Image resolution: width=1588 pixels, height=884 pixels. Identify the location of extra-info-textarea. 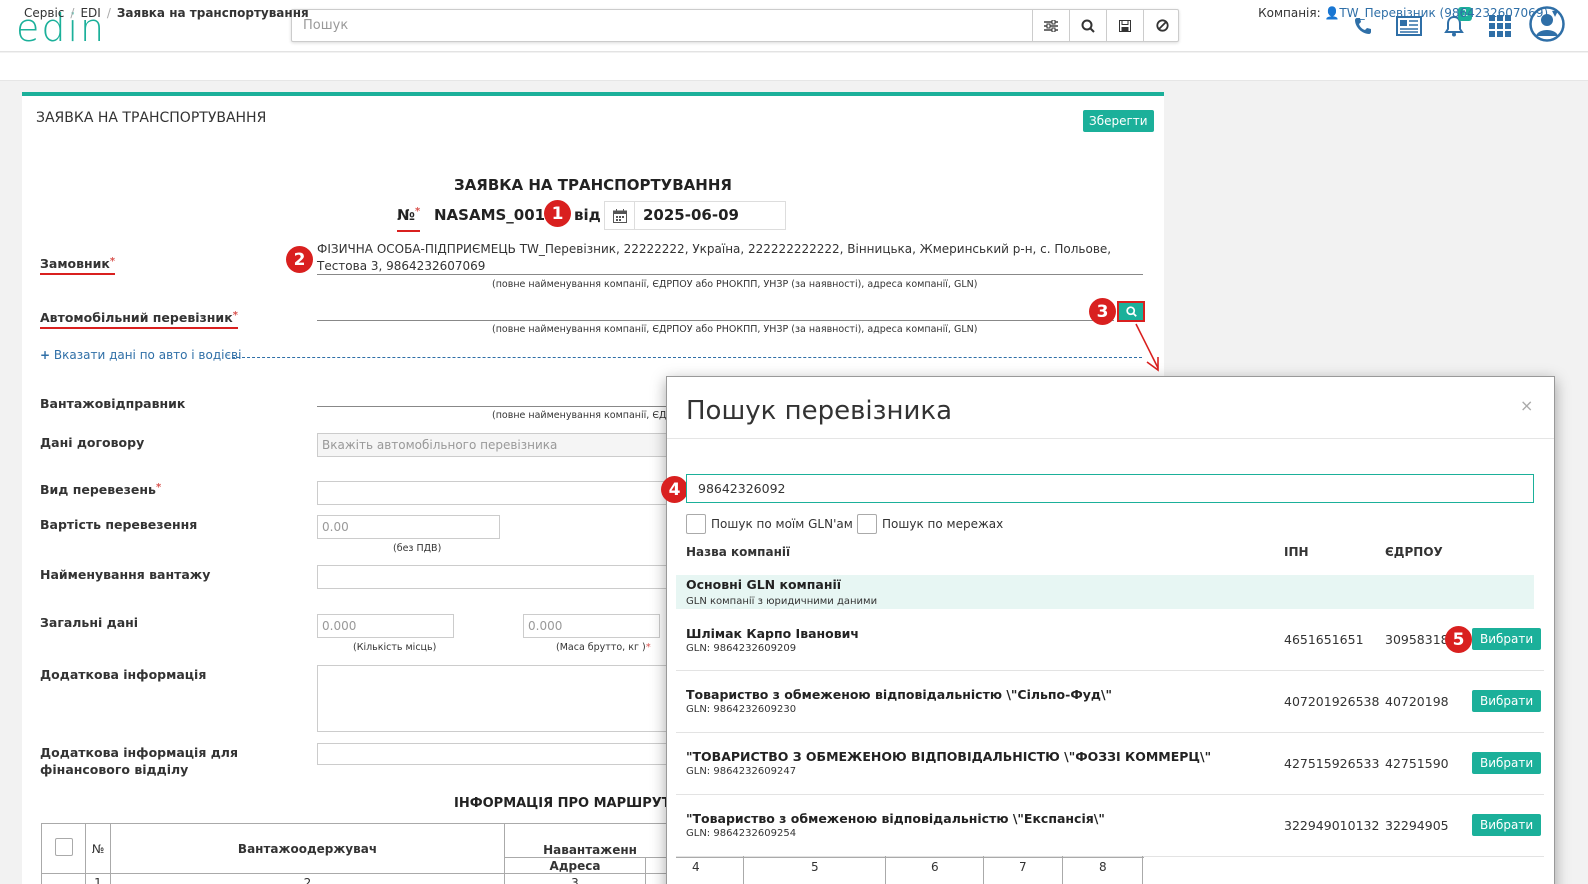
(497, 698).